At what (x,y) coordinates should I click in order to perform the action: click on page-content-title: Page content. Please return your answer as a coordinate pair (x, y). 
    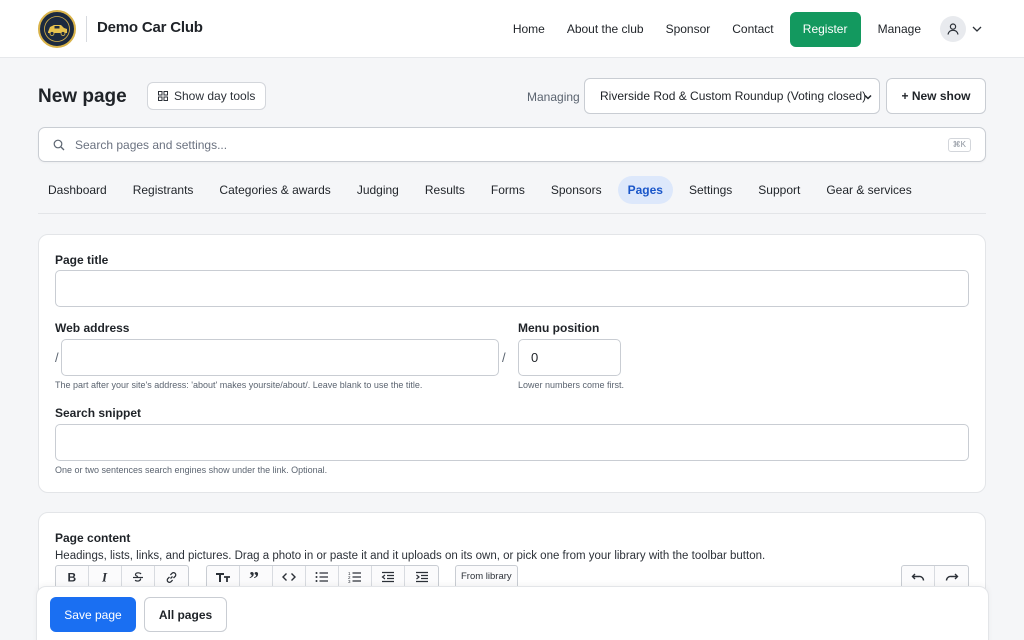
    Looking at the image, I should click on (93, 538).